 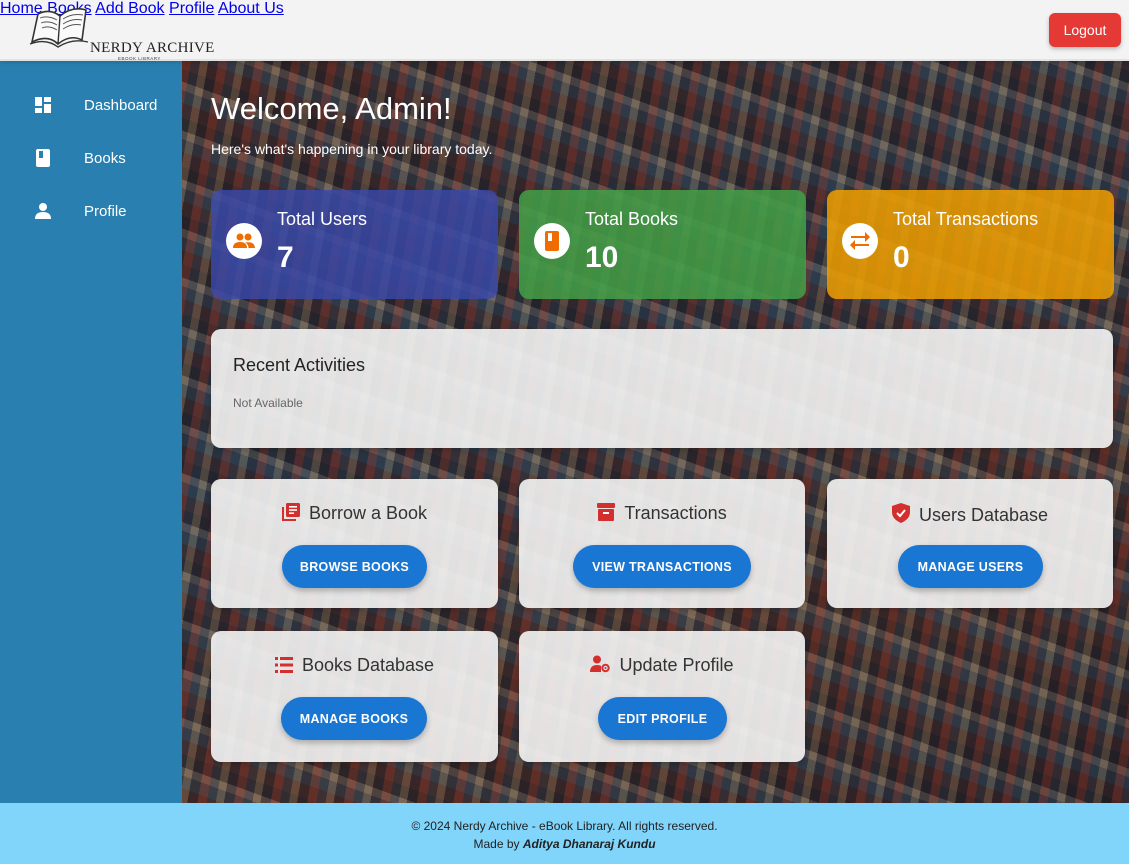 What do you see at coordinates (606, 514) in the screenshot?
I see `archive-icon` at bounding box center [606, 514].